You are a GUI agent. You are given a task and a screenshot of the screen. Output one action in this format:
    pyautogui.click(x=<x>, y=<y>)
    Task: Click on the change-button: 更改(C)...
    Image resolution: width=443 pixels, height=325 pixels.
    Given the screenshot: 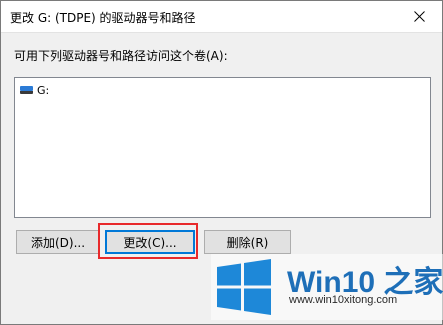 What is the action you would take?
    pyautogui.click(x=150, y=242)
    